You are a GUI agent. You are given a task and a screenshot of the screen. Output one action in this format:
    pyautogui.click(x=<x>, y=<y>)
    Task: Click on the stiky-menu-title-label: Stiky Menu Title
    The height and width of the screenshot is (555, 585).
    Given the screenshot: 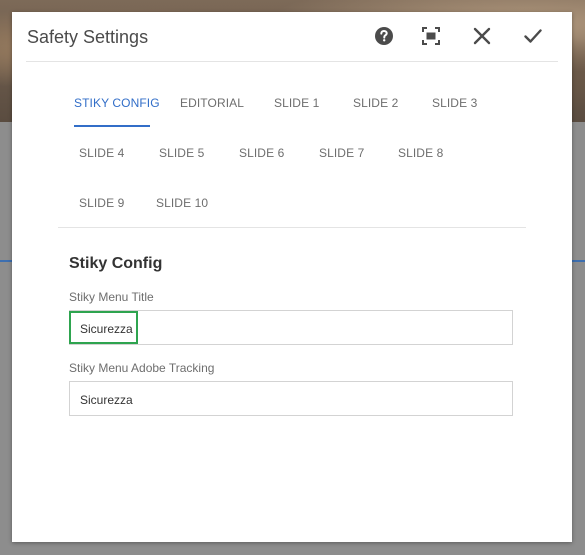 What is the action you would take?
    pyautogui.click(x=111, y=297)
    